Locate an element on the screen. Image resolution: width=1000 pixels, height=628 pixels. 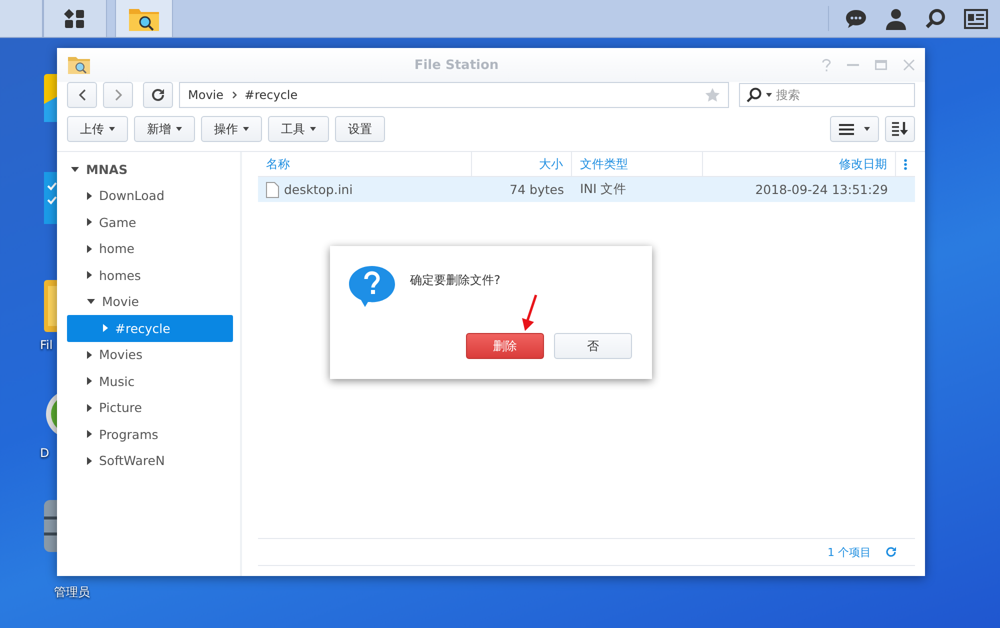
column-header: 修改日期 is located at coordinates (799, 164).